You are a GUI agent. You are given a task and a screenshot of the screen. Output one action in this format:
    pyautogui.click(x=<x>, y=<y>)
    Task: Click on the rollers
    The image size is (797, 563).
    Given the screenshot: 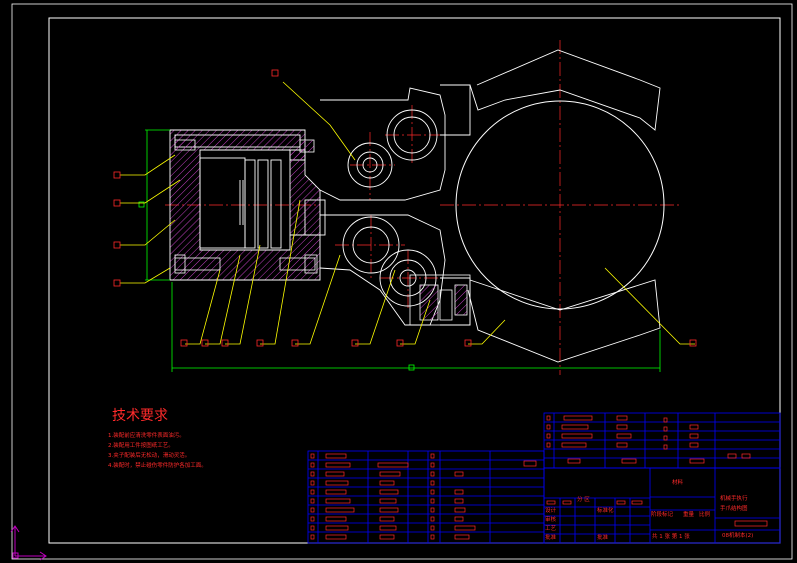 What is the action you would take?
    pyautogui.click(x=390, y=208)
    